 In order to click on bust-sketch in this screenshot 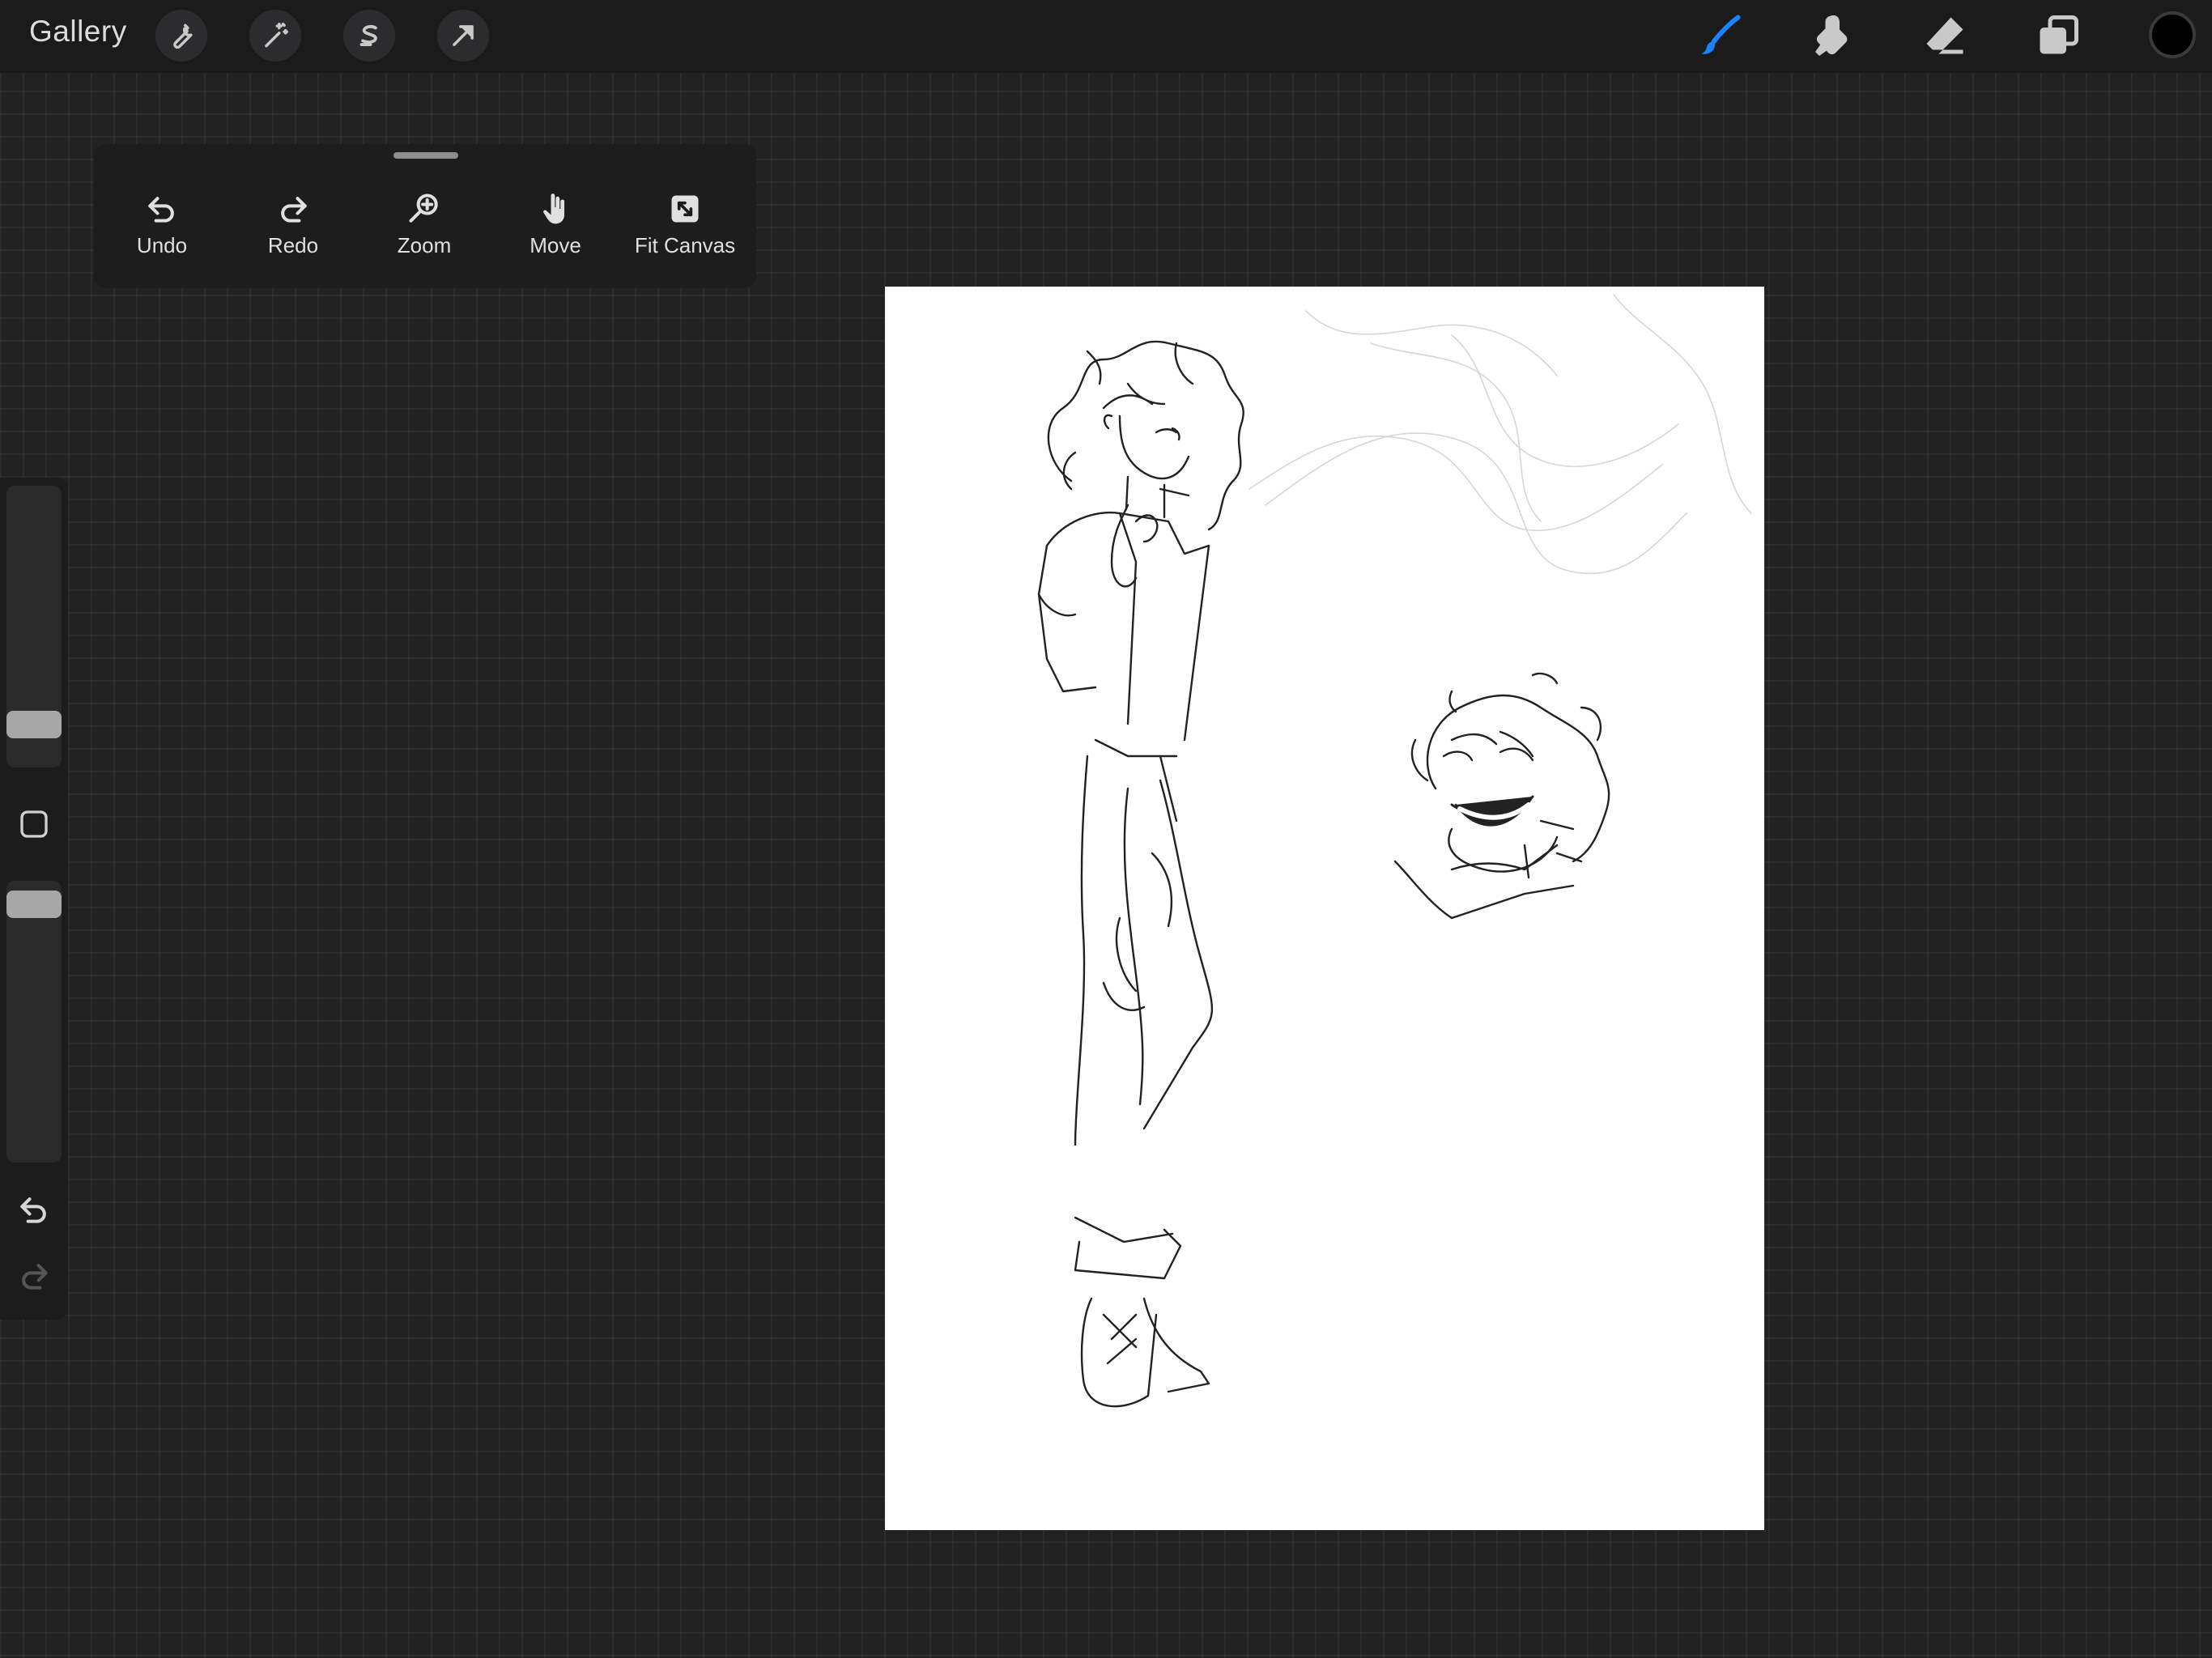, I will do `click(1502, 796)`.